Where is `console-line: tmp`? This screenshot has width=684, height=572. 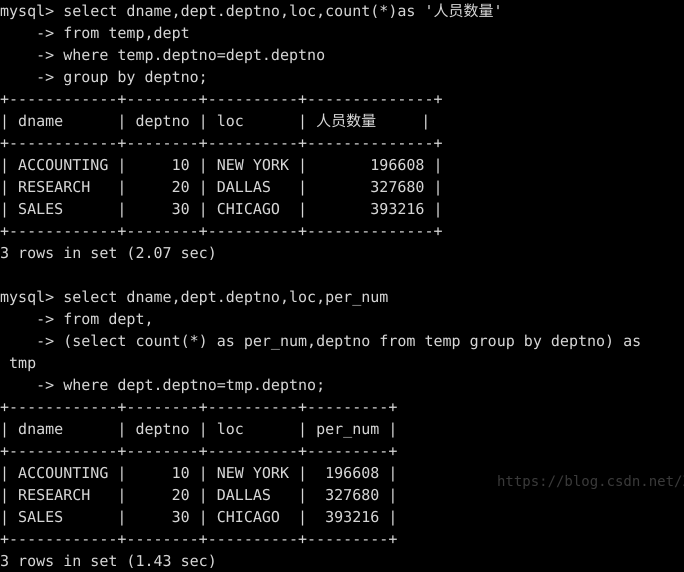 console-line: tmp is located at coordinates (18, 363).